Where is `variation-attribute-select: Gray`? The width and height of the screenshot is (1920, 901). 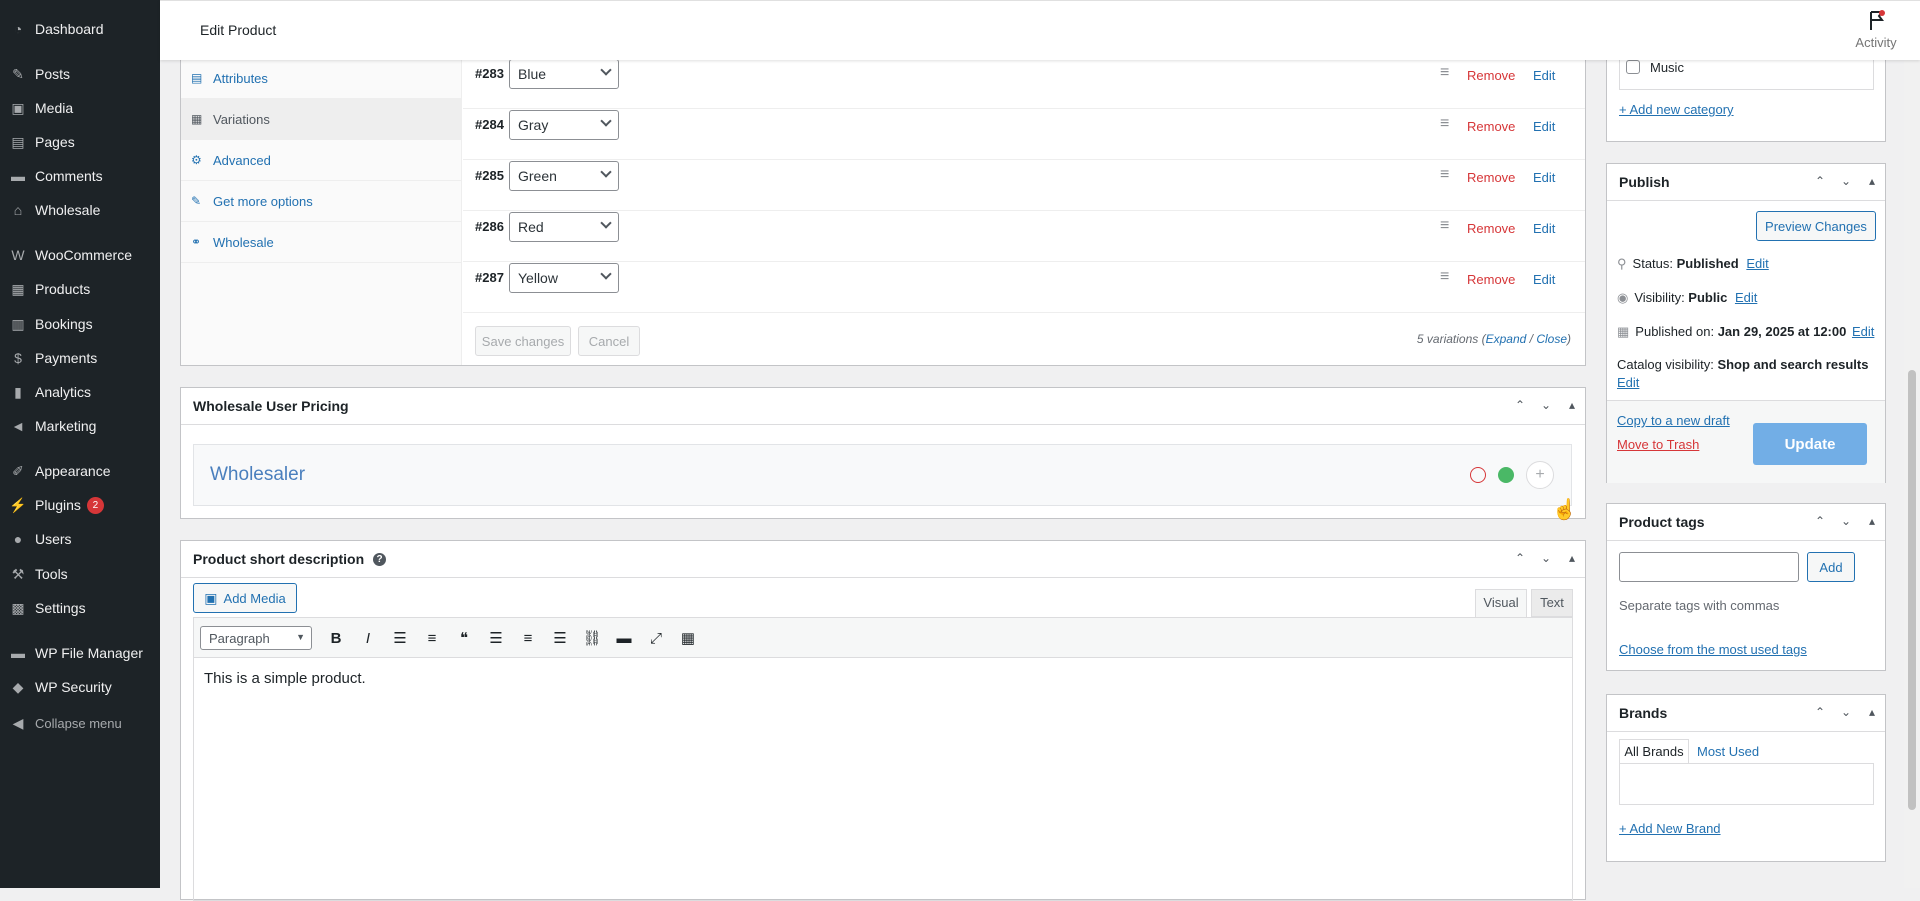
variation-attribute-select: Gray is located at coordinates (564, 125).